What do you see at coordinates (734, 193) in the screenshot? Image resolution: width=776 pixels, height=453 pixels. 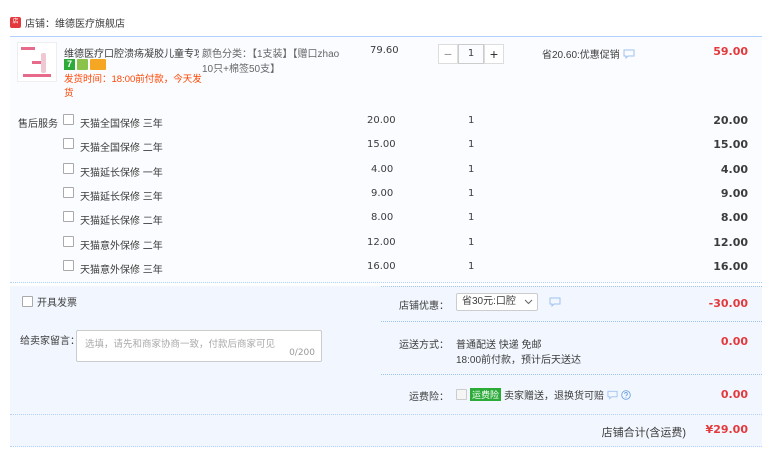 I see `service-total: 9.00` at bounding box center [734, 193].